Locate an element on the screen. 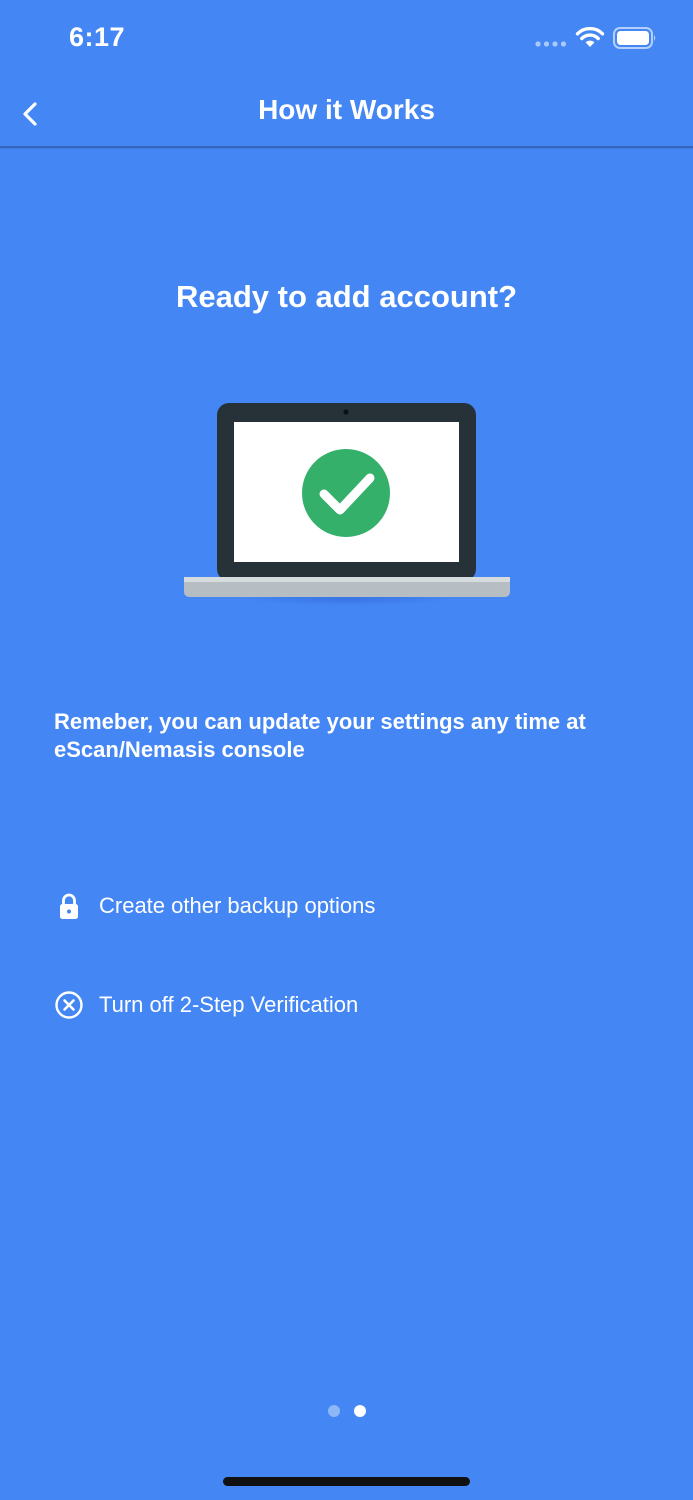  option-label: Turn off 2-Step Verification is located at coordinates (229, 1004).